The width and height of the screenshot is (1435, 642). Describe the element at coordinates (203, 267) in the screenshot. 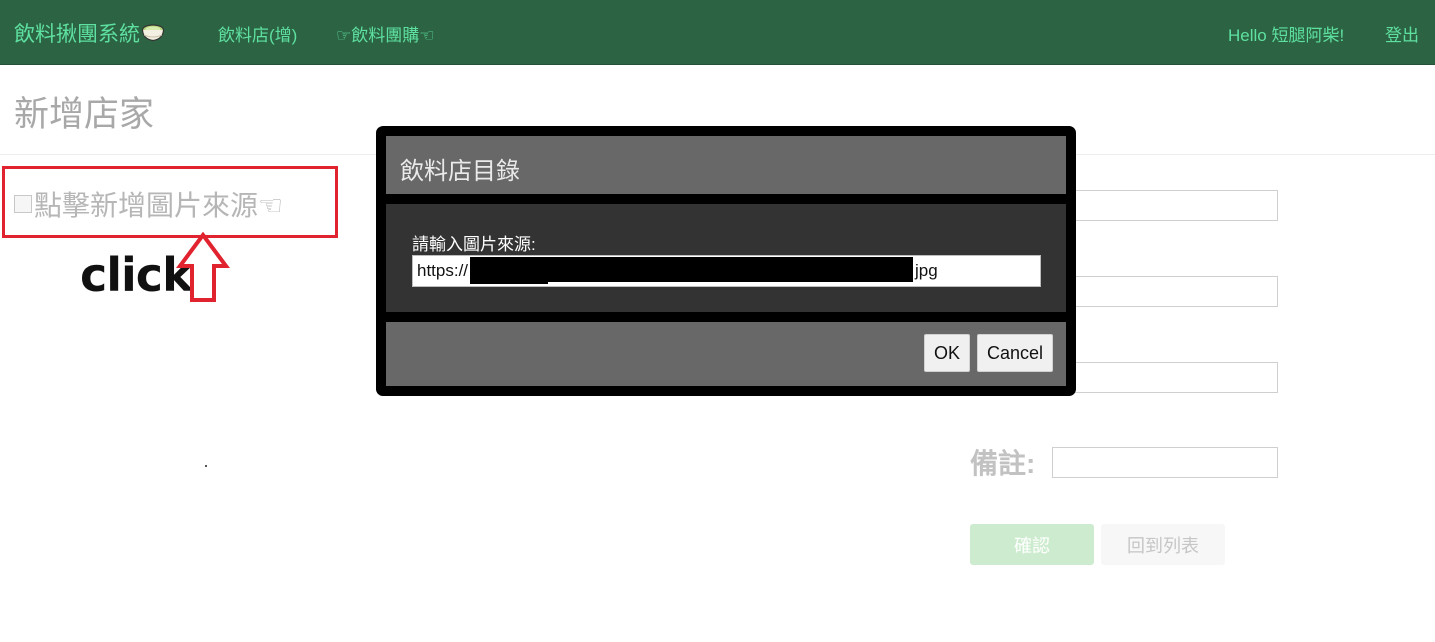

I see `up-arrow-icon` at that location.